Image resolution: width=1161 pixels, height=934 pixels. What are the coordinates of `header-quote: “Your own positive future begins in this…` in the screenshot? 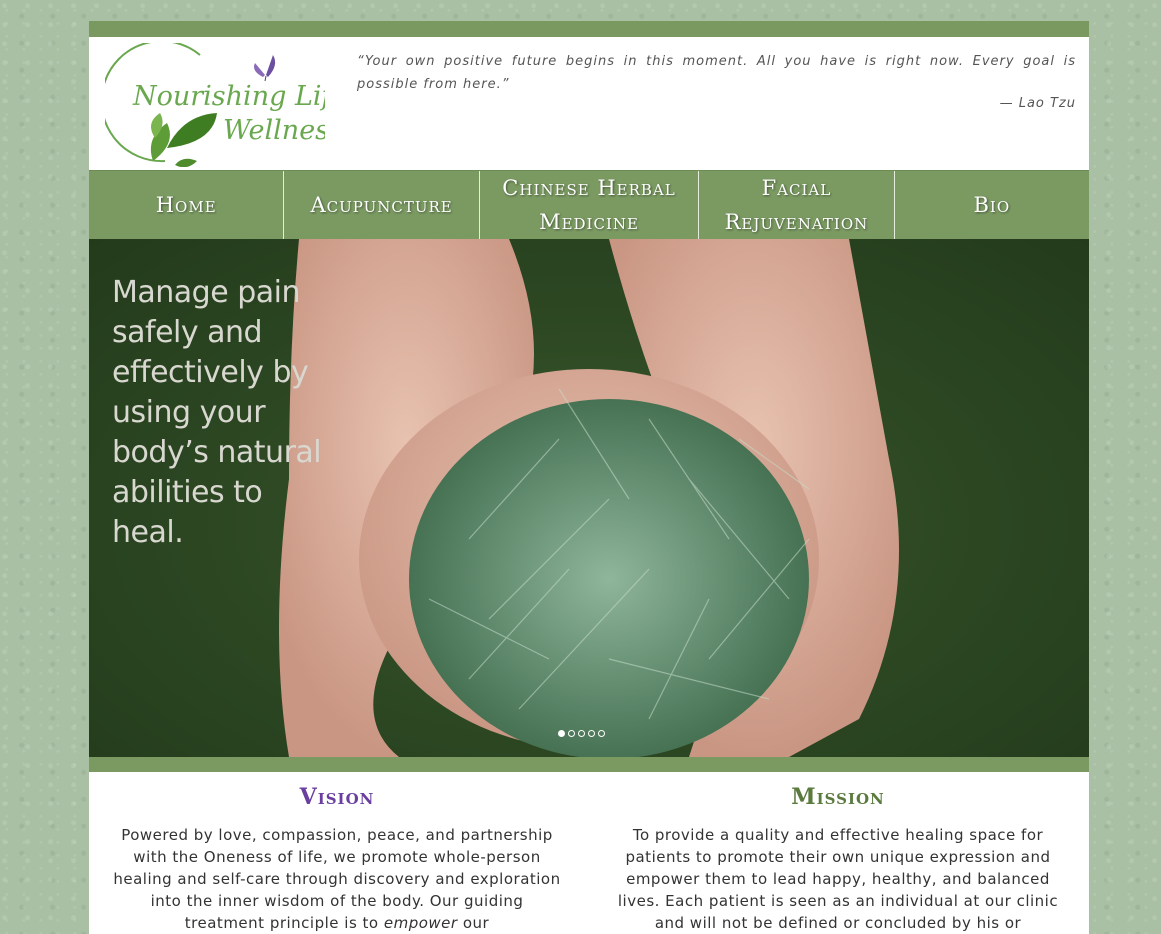 It's located at (716, 73).